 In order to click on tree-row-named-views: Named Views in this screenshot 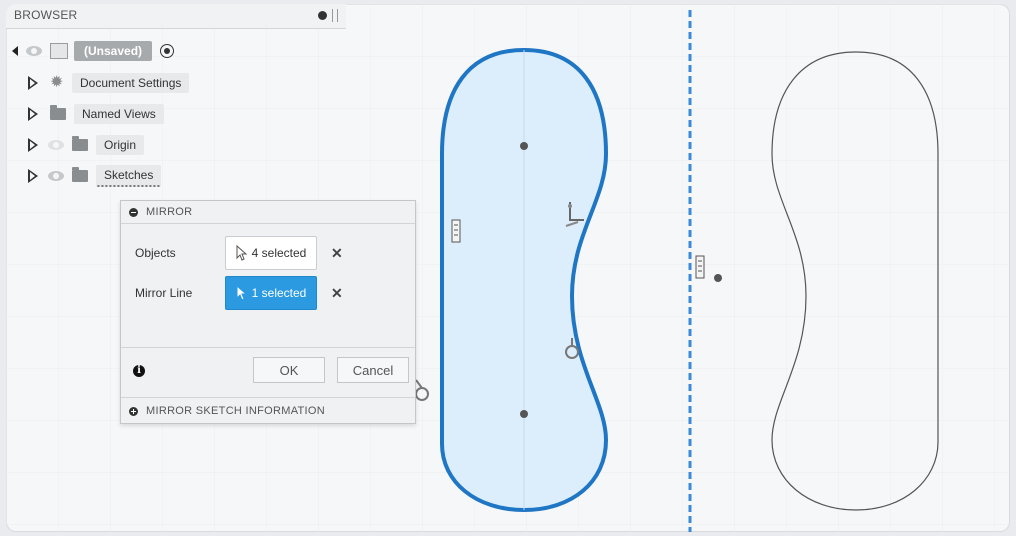, I will do `click(96, 114)`.